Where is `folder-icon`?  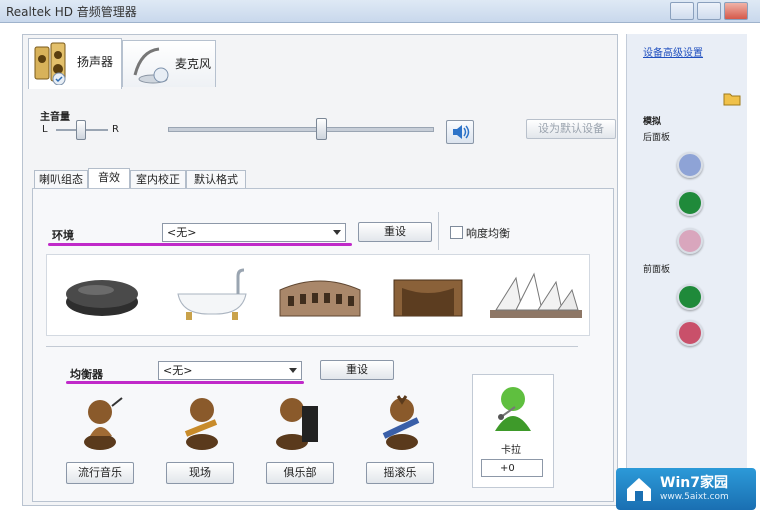
folder-icon is located at coordinates (732, 98).